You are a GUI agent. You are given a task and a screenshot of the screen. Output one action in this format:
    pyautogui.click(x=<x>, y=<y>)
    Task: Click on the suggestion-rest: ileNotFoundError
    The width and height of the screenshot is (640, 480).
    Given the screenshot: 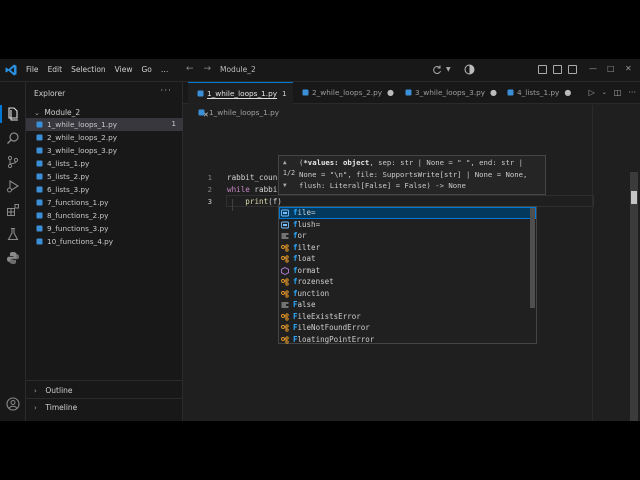 What is the action you would take?
    pyautogui.click(x=333, y=327)
    